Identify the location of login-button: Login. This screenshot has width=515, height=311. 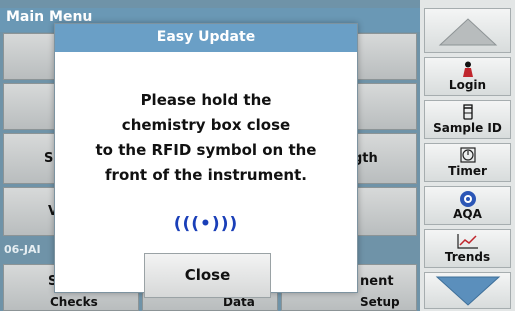
(467, 76).